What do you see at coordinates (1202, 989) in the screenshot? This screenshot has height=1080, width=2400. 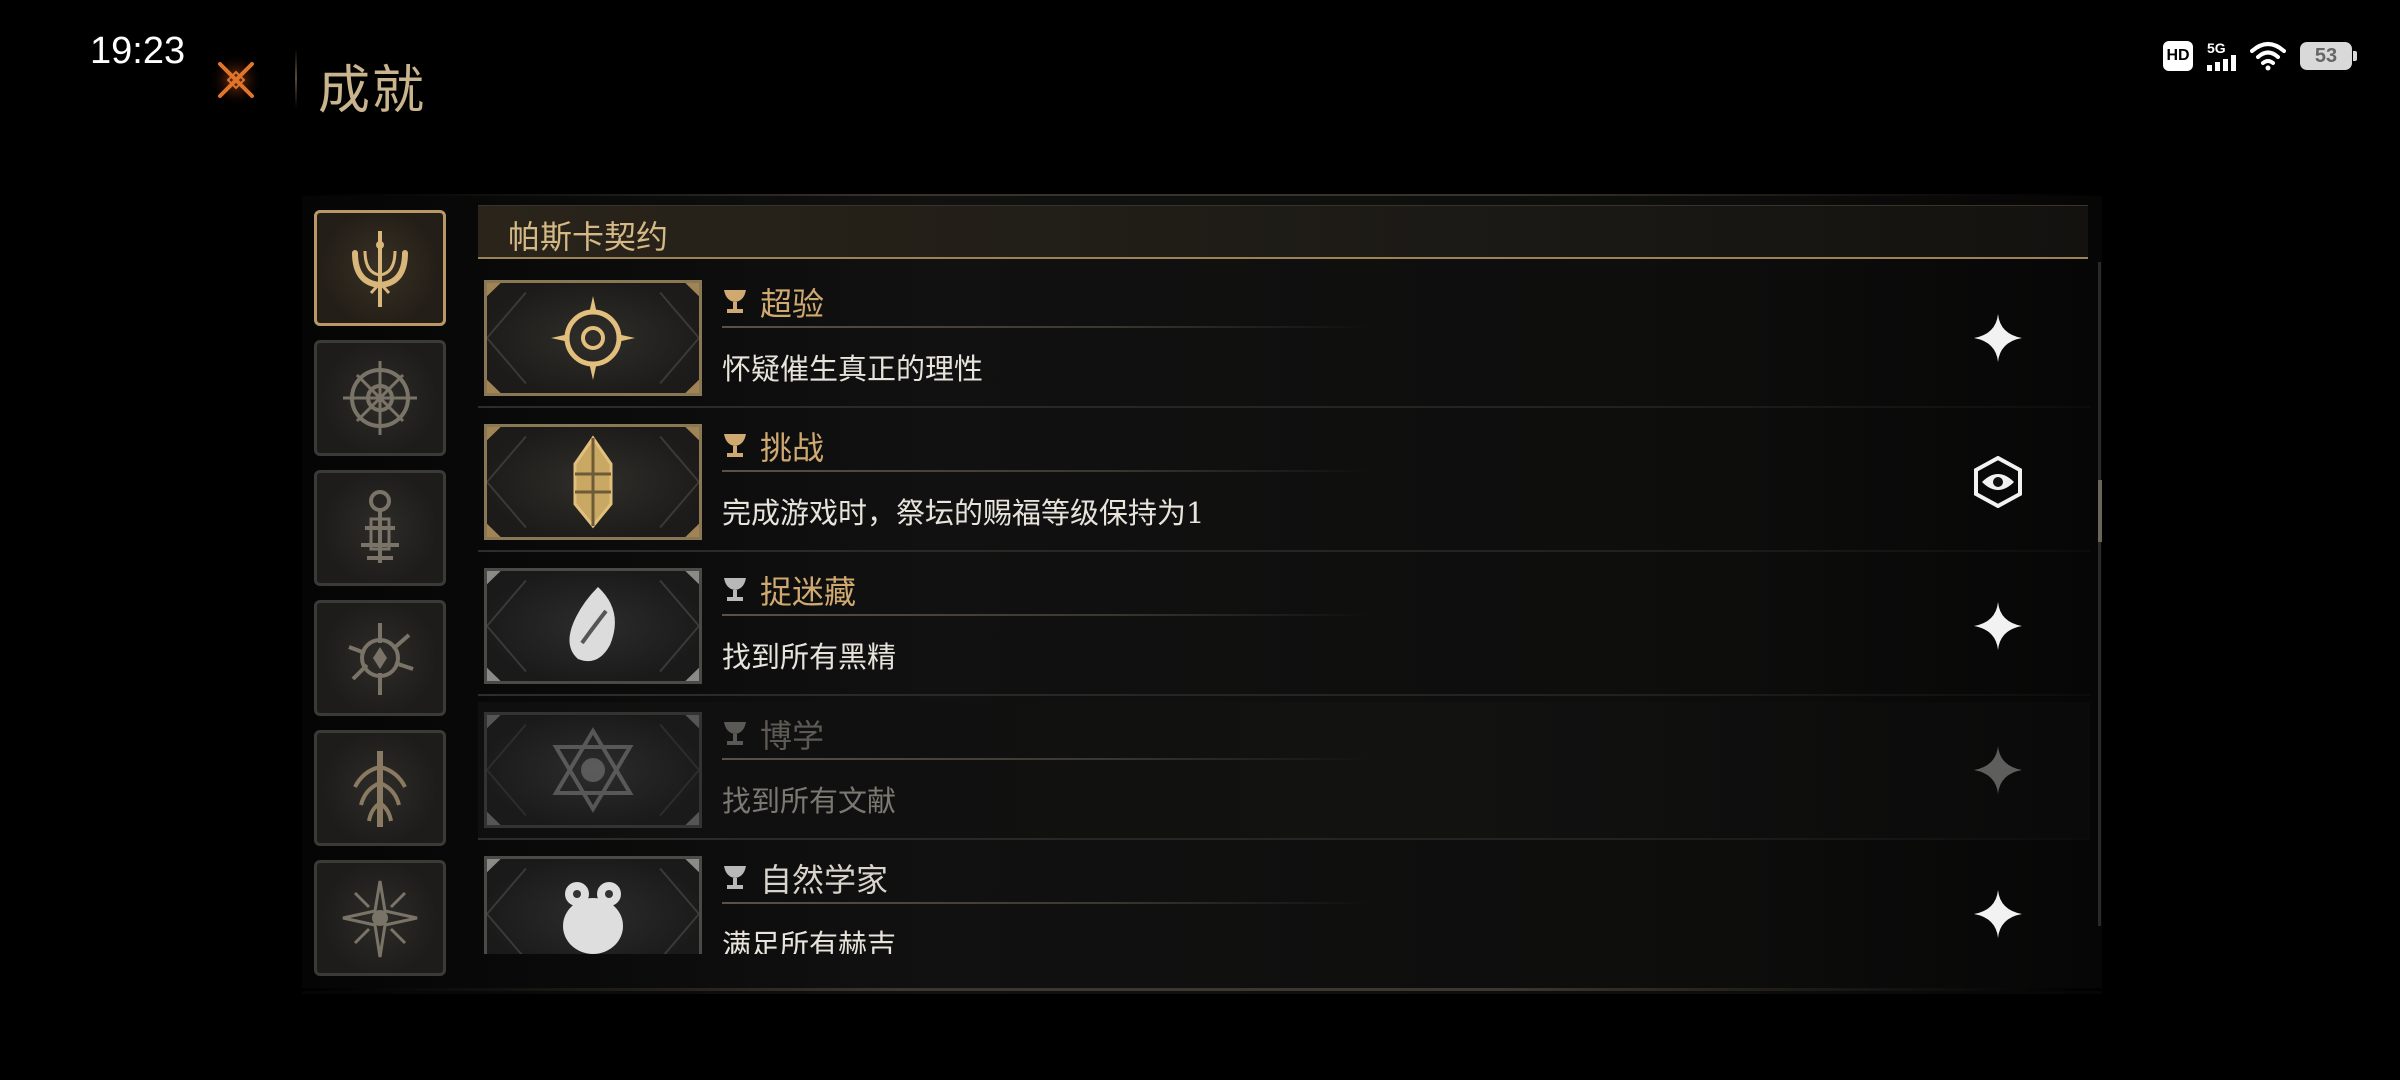 I see `panel-bottom-border` at bounding box center [1202, 989].